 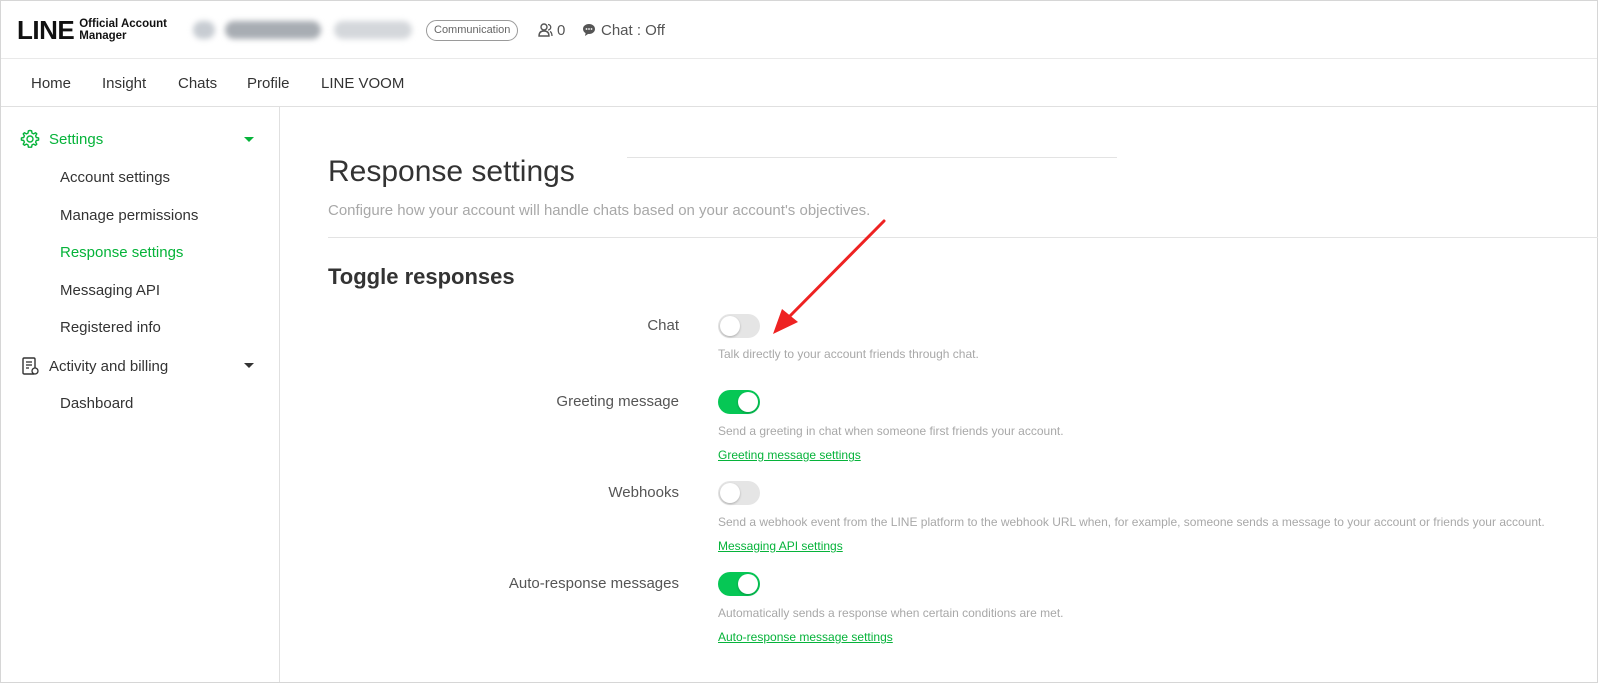 What do you see at coordinates (789, 455) in the screenshot?
I see `greeting-settings-link: Greeting message settings` at bounding box center [789, 455].